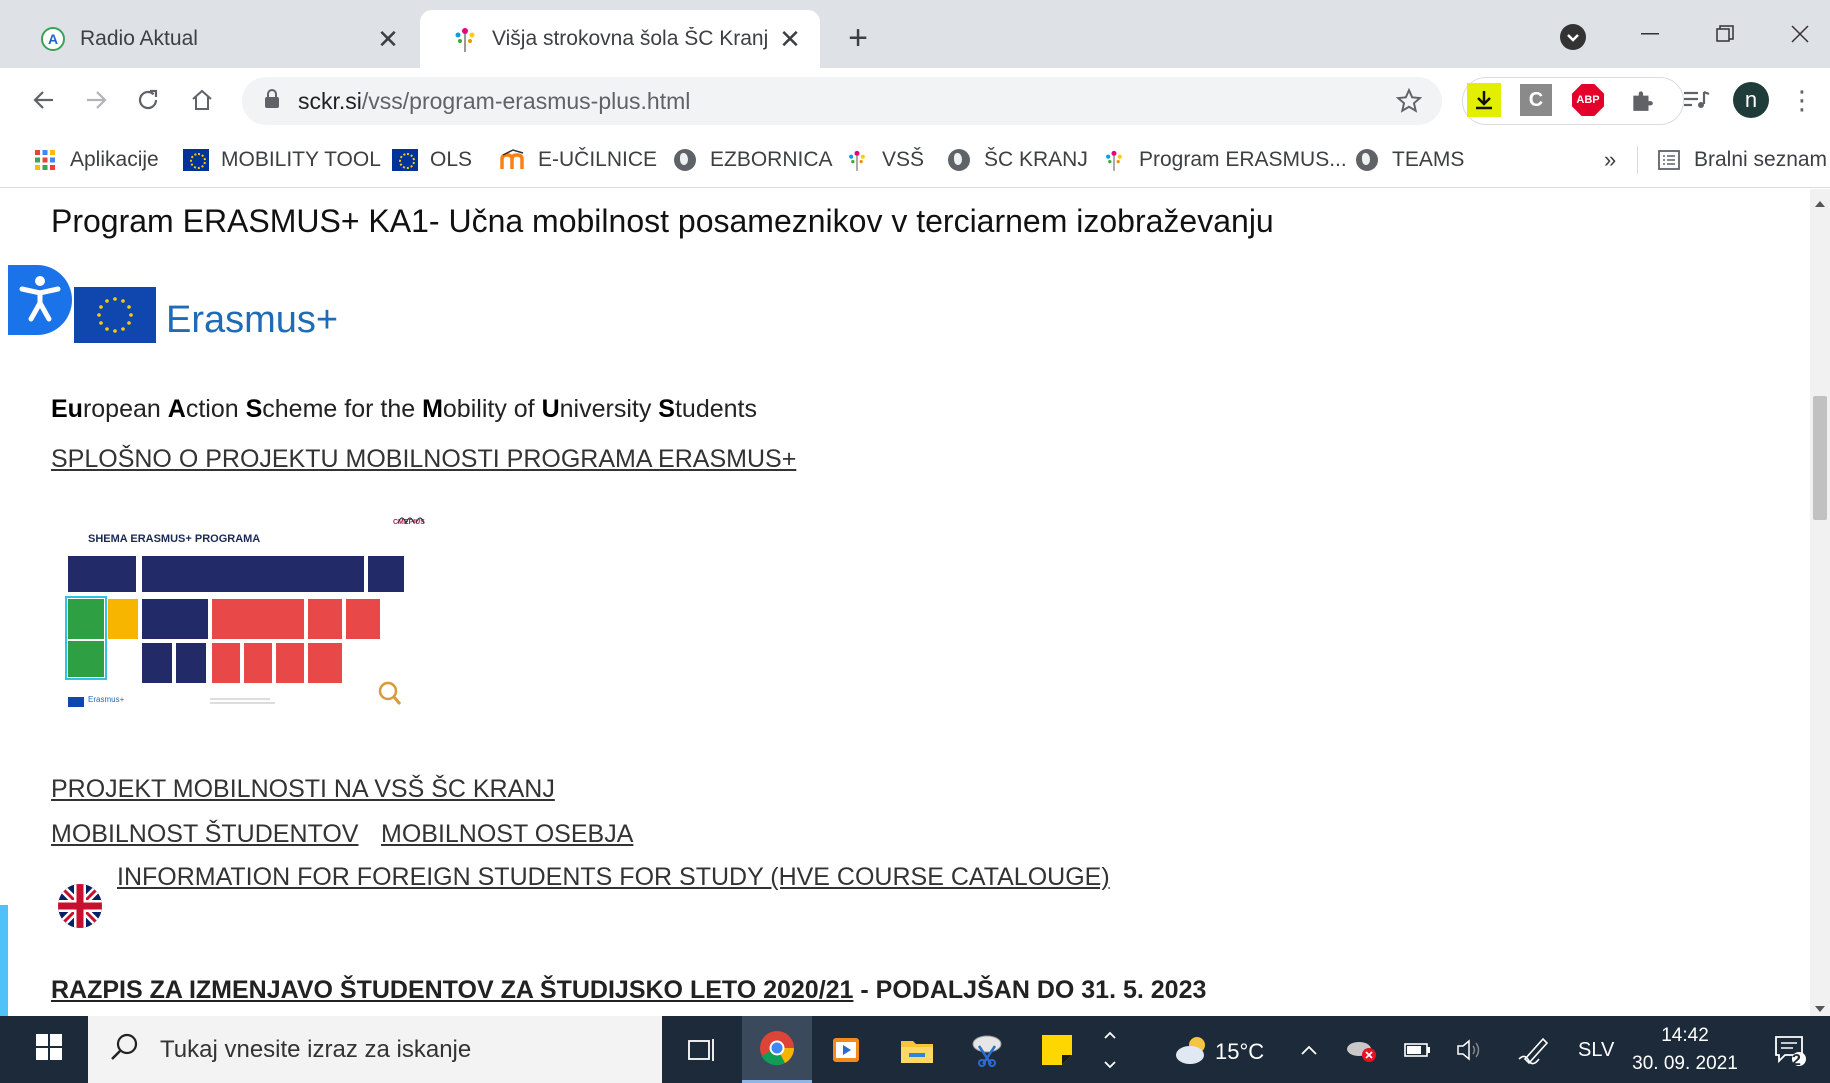 The image size is (1830, 1083). What do you see at coordinates (1725, 34) in the screenshot?
I see `restore-button` at bounding box center [1725, 34].